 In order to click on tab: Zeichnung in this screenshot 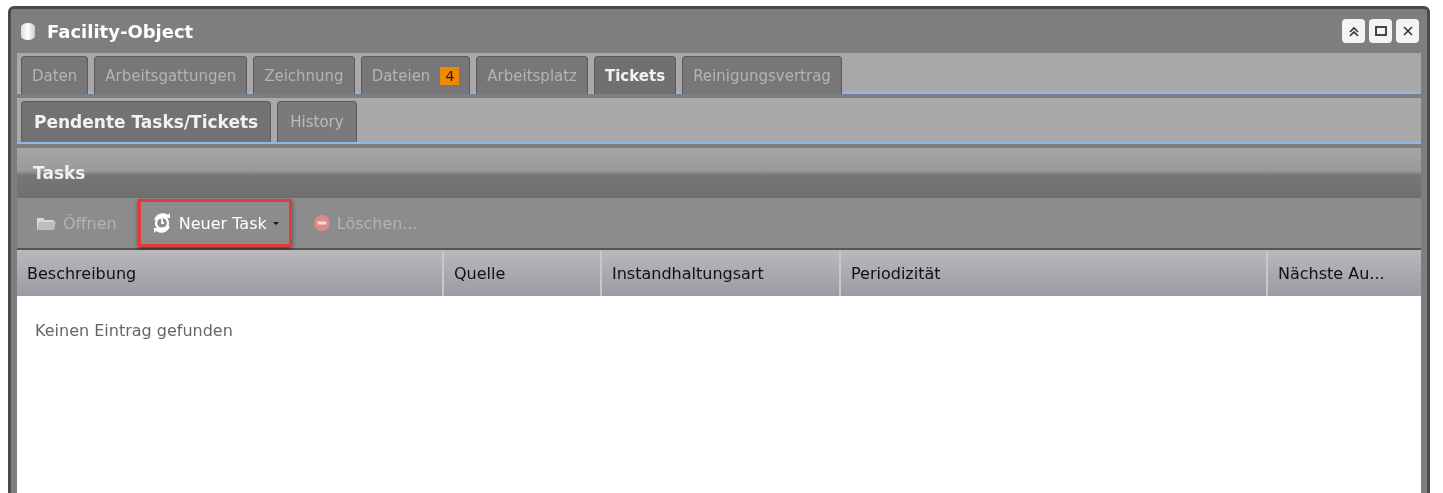, I will do `click(304, 75)`.